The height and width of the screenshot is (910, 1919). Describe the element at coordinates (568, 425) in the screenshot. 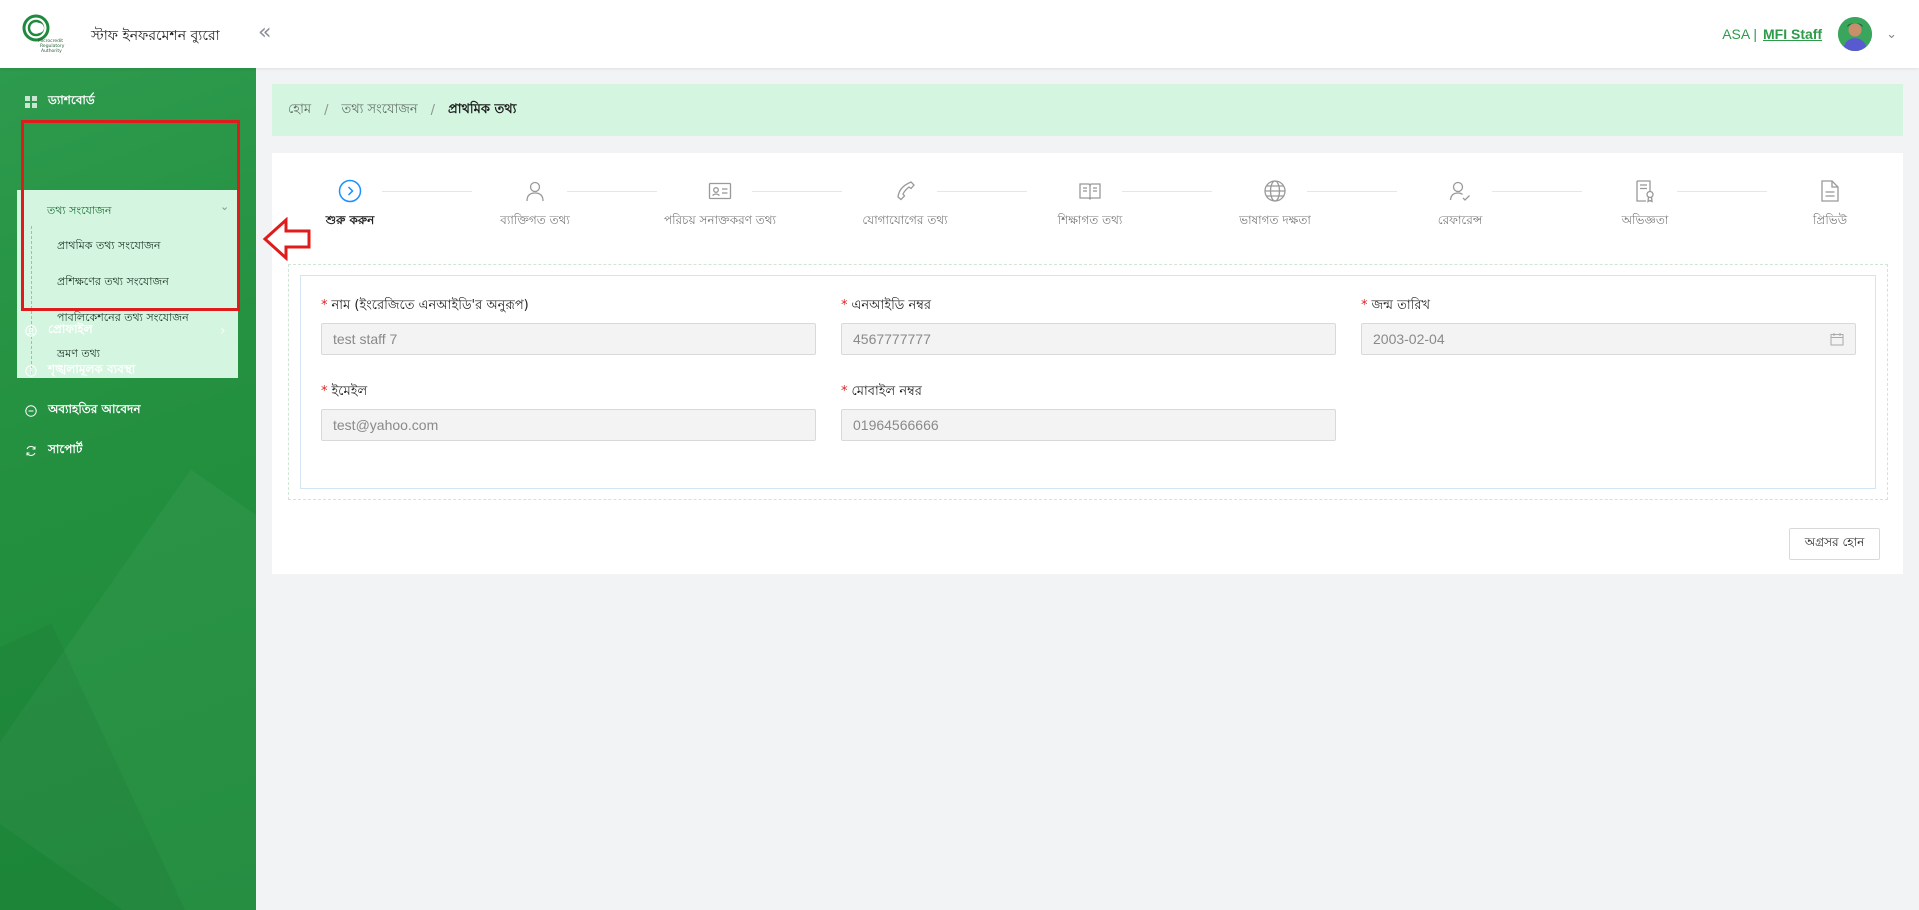

I see `email-input: test@yahoo.com` at that location.